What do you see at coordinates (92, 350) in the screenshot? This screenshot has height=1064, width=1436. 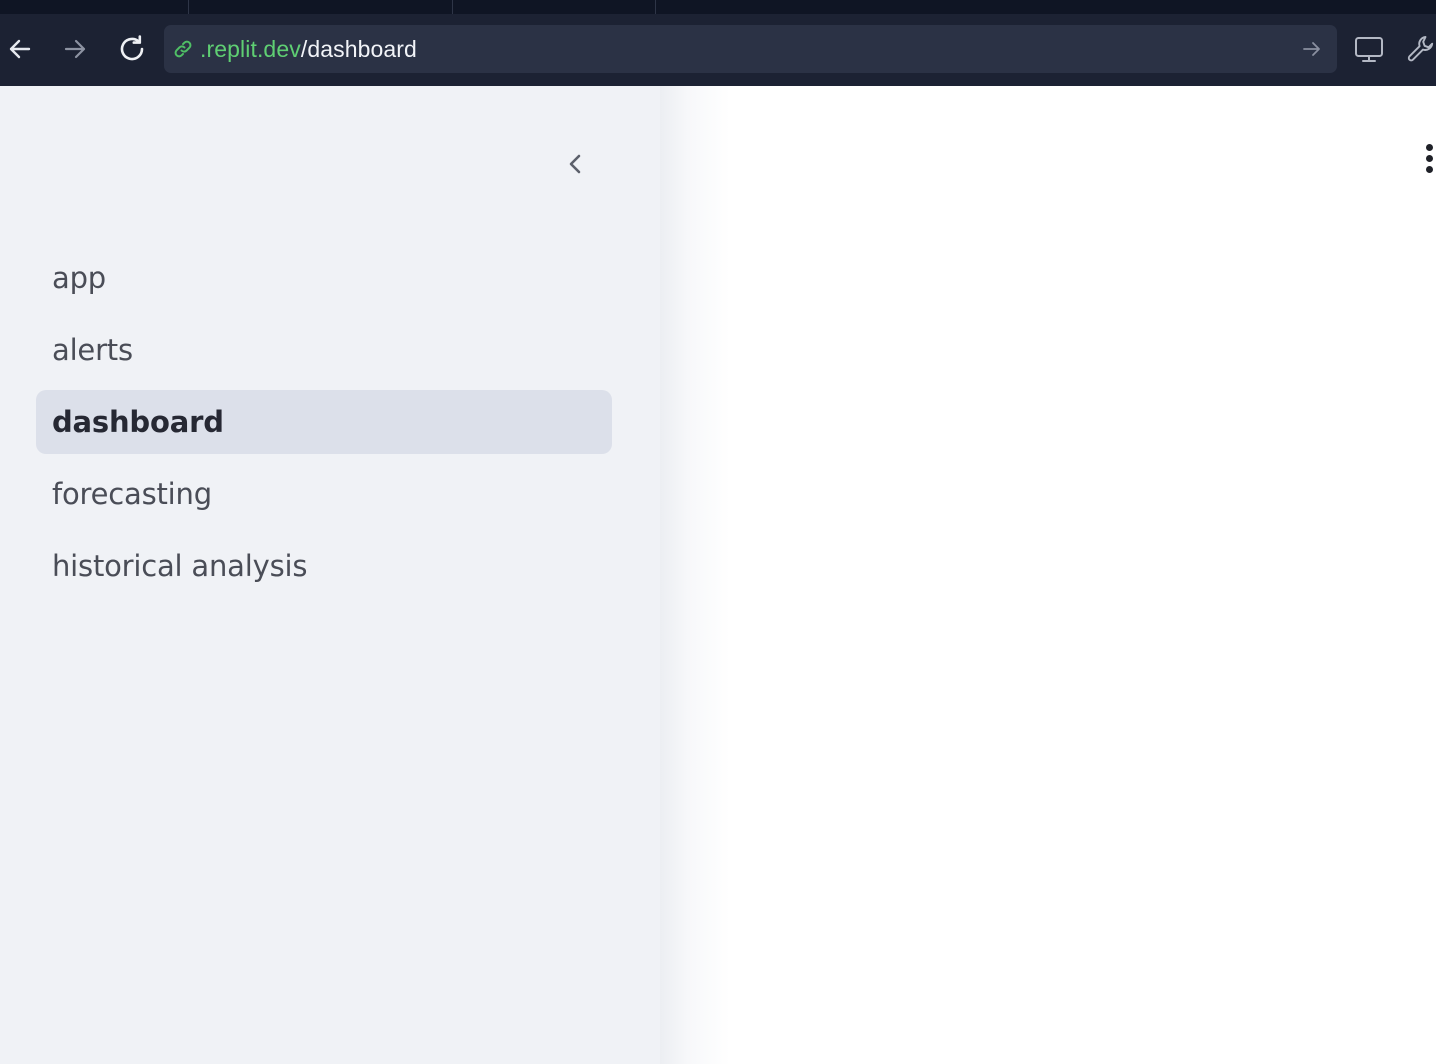 I see `sidebar-item-label: alerts` at bounding box center [92, 350].